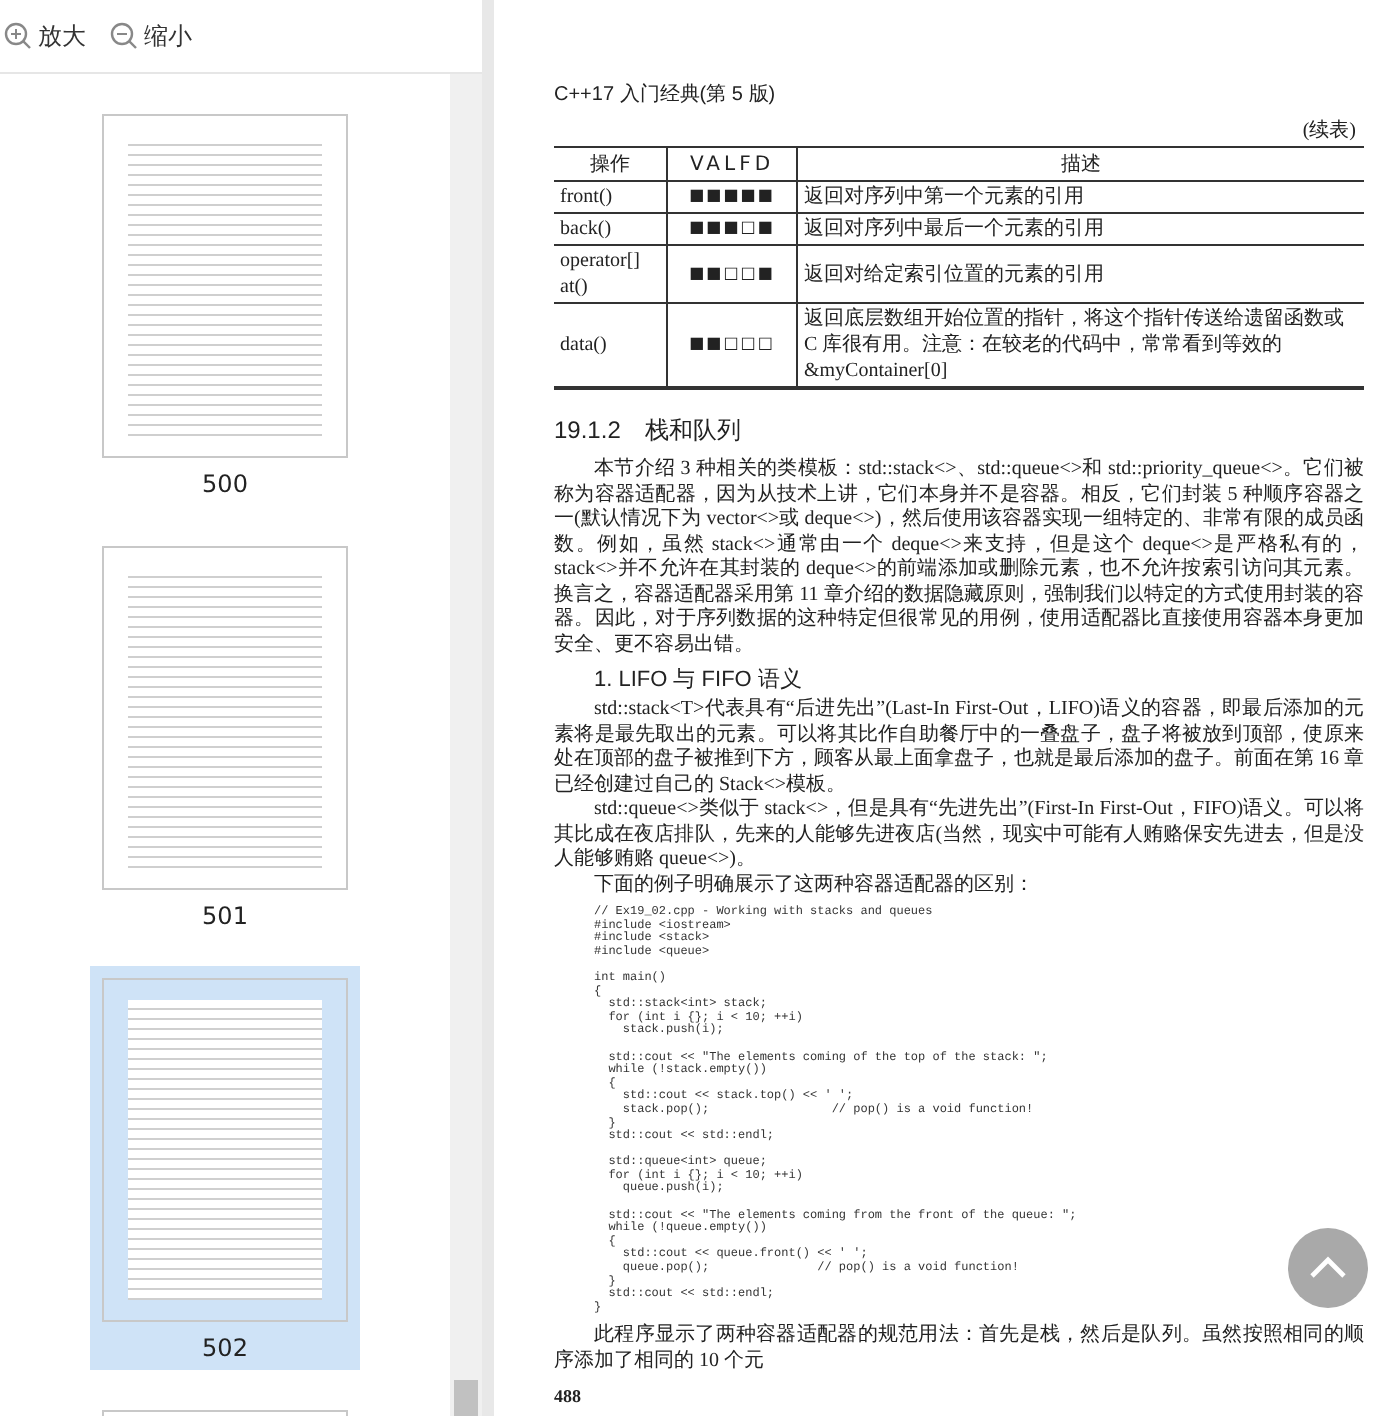  What do you see at coordinates (959, 558) in the screenshot?
I see `paragraph: 本节介绍 3 种相关的类模板：std::stack<>、std::queue<>和 std::priority_queue<>。它们被称为容器适配器，因为从技术上讲，它们本身并不是容器。相反，它们封装 5 种顺序容器之一(默认情况下为 vector<>或 deque<>)，然后使用该容器实现一组特定的、非常有限的成员函数。例如，虽然 stack<>通常由一个 deque<>来支持，但是这个 deque<>是严格私有的，stack<>并不允许在其封装的 deque<>的前端添加或删除元素，也不允许按索引访问其元素。换言之，容器适配器采用第 11 章介绍的数据隐藏原则，强制我们以特定的方式使用封装的容器。因此，对于序列数据的这种特定但很常见的用例，使用适配器比直接使用容器本身更加安全、更不容易出错。` at bounding box center [959, 558].